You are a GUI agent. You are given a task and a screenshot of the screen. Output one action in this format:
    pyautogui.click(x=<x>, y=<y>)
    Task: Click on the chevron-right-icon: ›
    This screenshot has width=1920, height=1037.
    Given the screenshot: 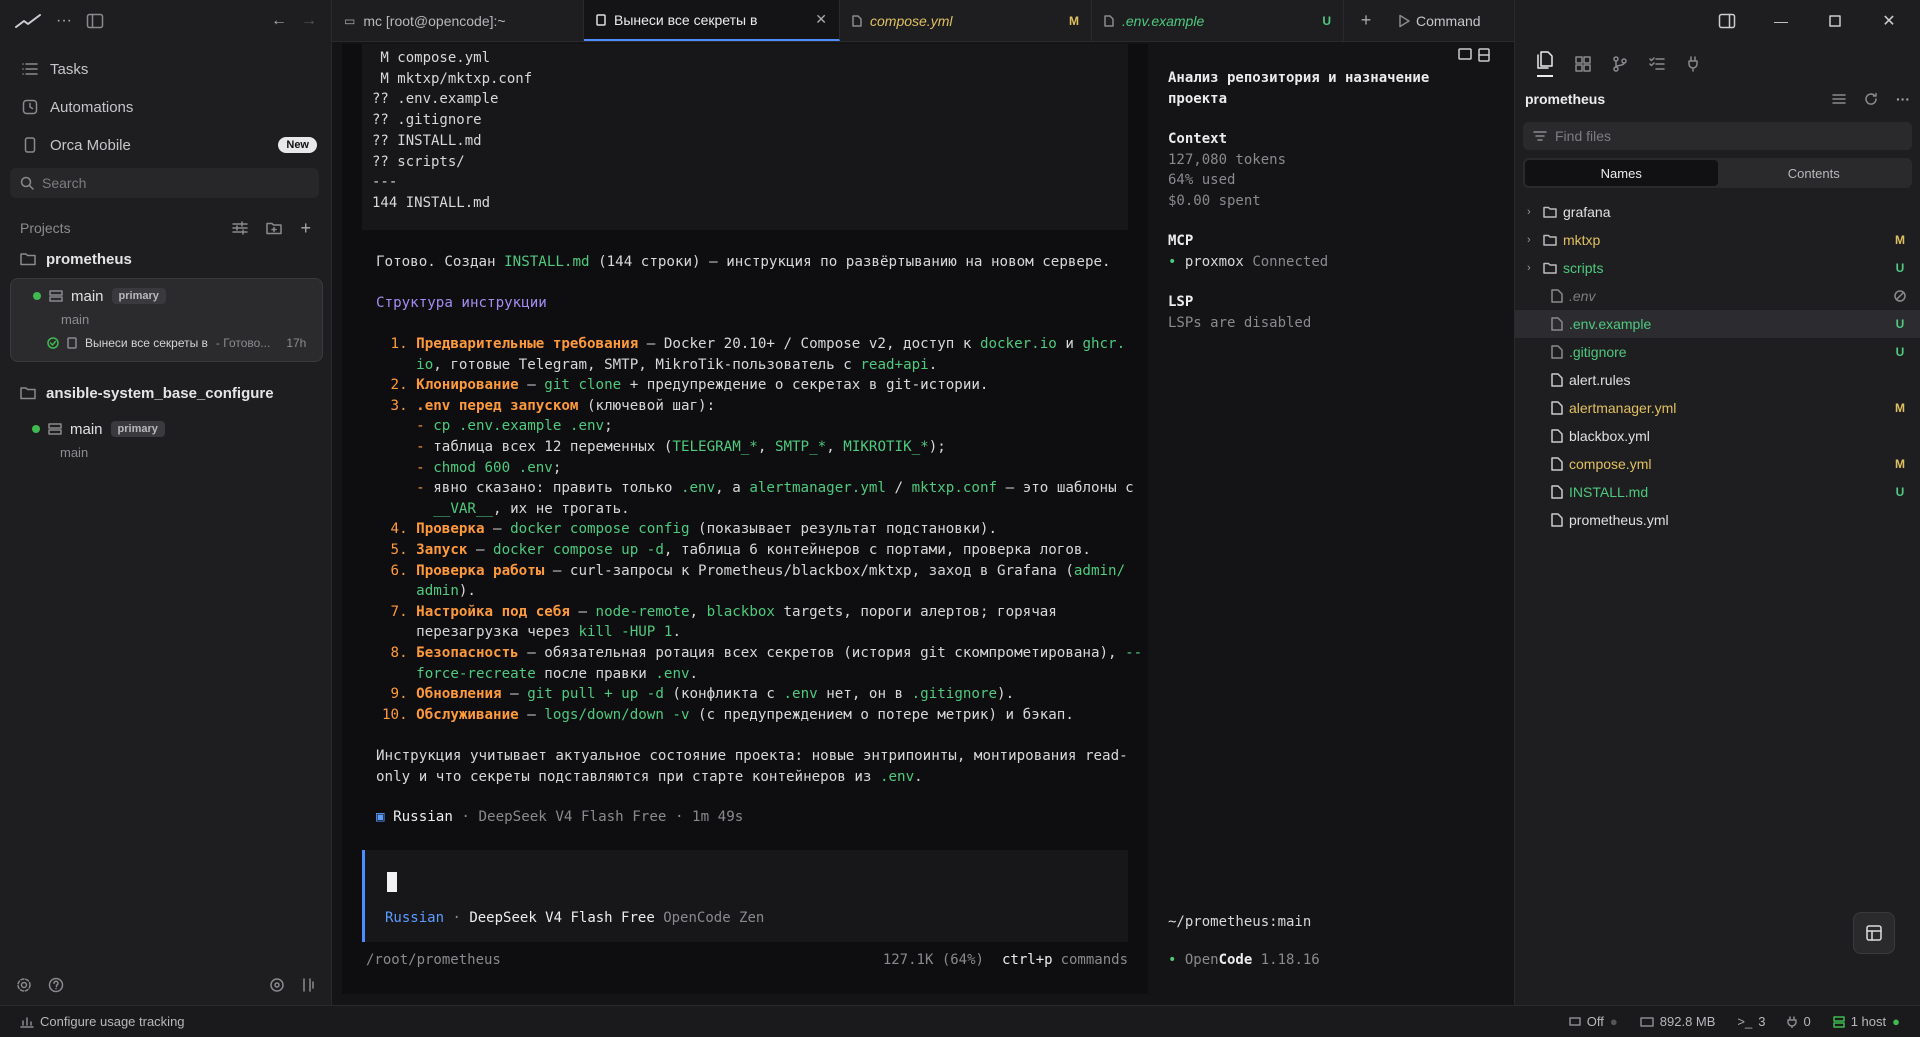 What is the action you would take?
    pyautogui.click(x=1529, y=212)
    